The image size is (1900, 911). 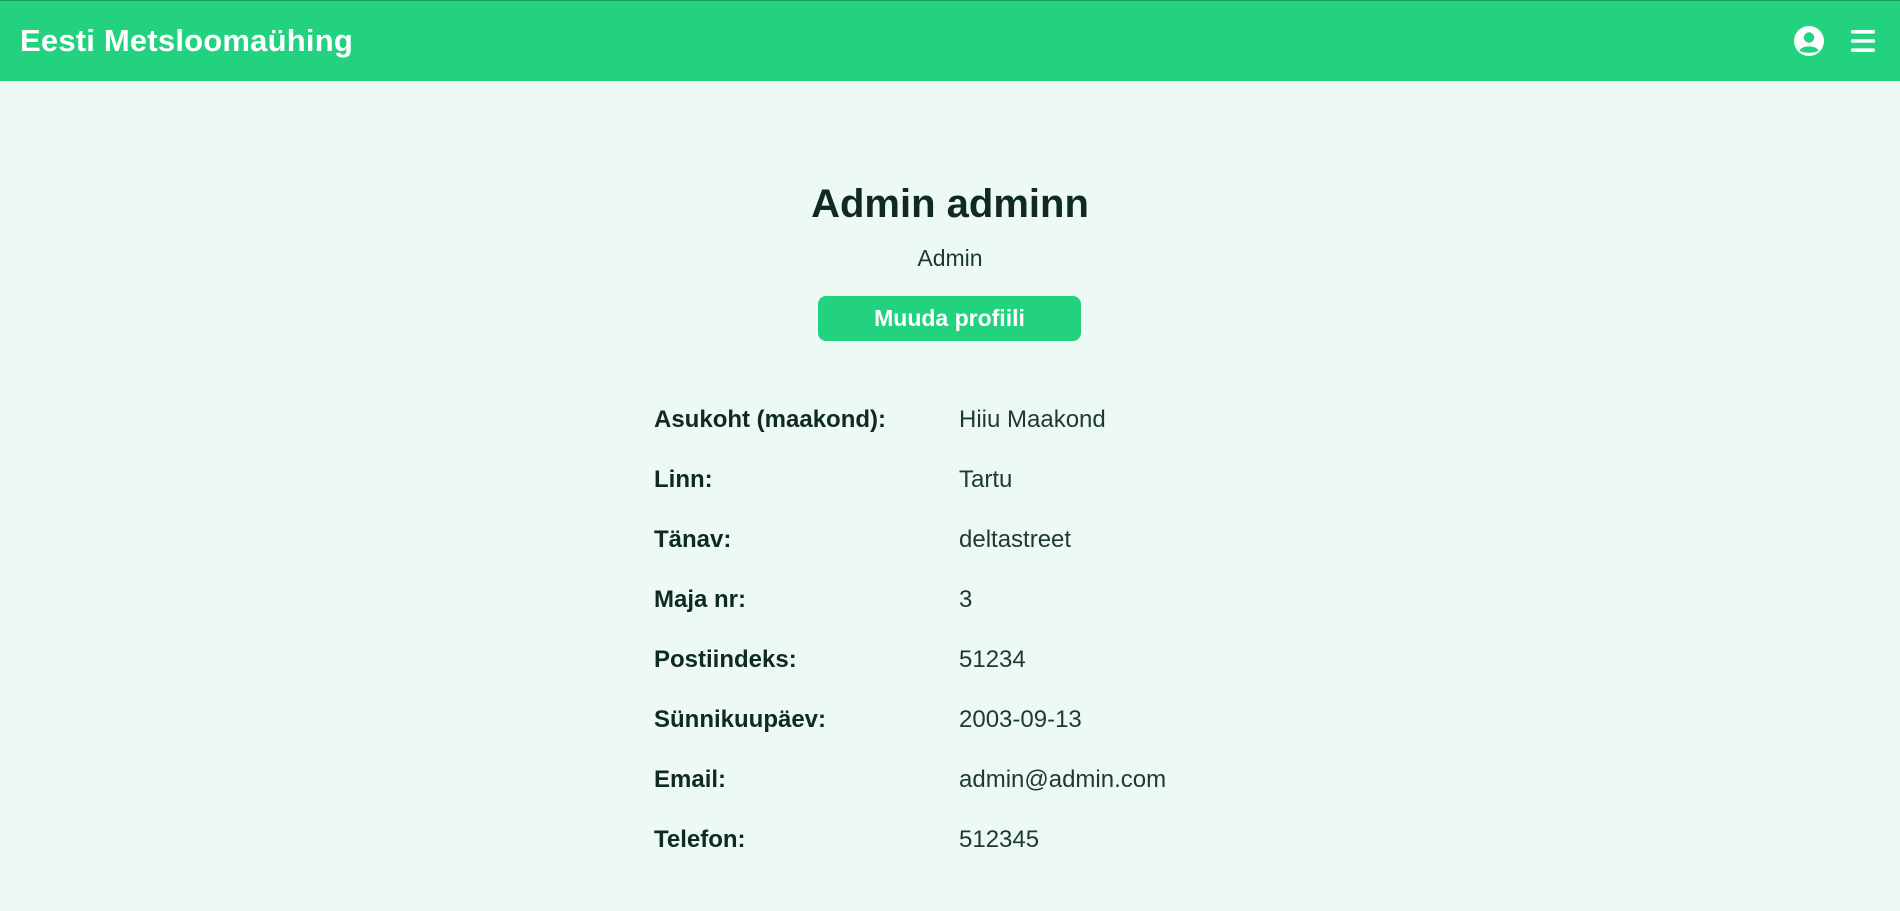 What do you see at coordinates (770, 419) in the screenshot?
I see `detail-label: Asukoht (maakond):` at bounding box center [770, 419].